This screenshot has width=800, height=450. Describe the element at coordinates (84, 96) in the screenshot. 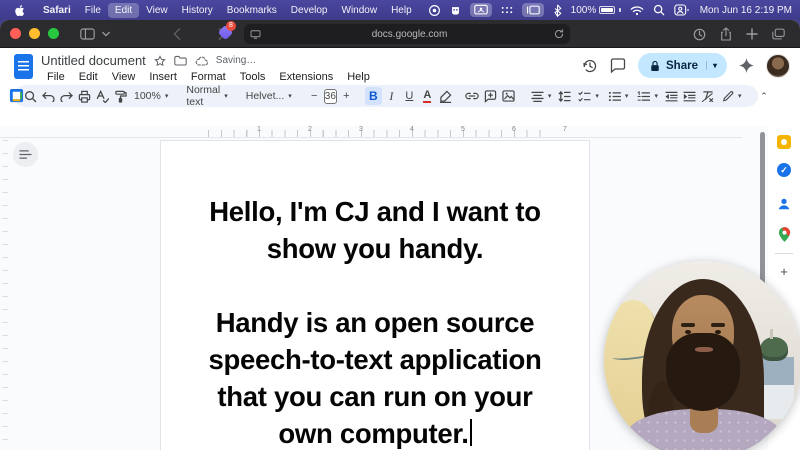

I see `print-icon` at that location.